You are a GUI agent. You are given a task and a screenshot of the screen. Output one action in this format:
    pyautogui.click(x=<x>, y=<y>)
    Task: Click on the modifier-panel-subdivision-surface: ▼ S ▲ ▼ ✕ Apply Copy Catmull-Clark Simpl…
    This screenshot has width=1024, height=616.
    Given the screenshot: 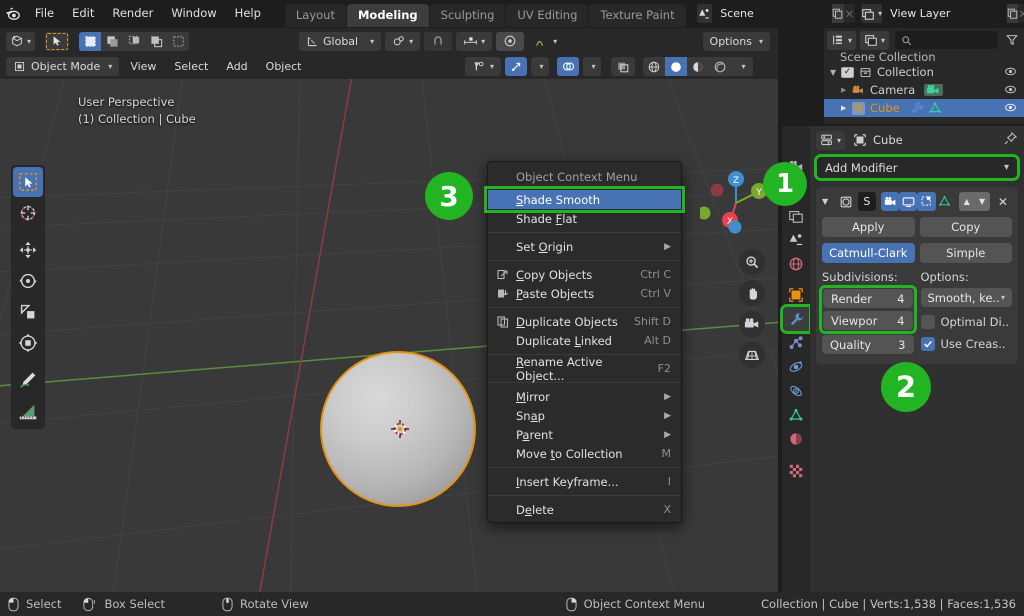 What is the action you would take?
    pyautogui.click(x=917, y=275)
    